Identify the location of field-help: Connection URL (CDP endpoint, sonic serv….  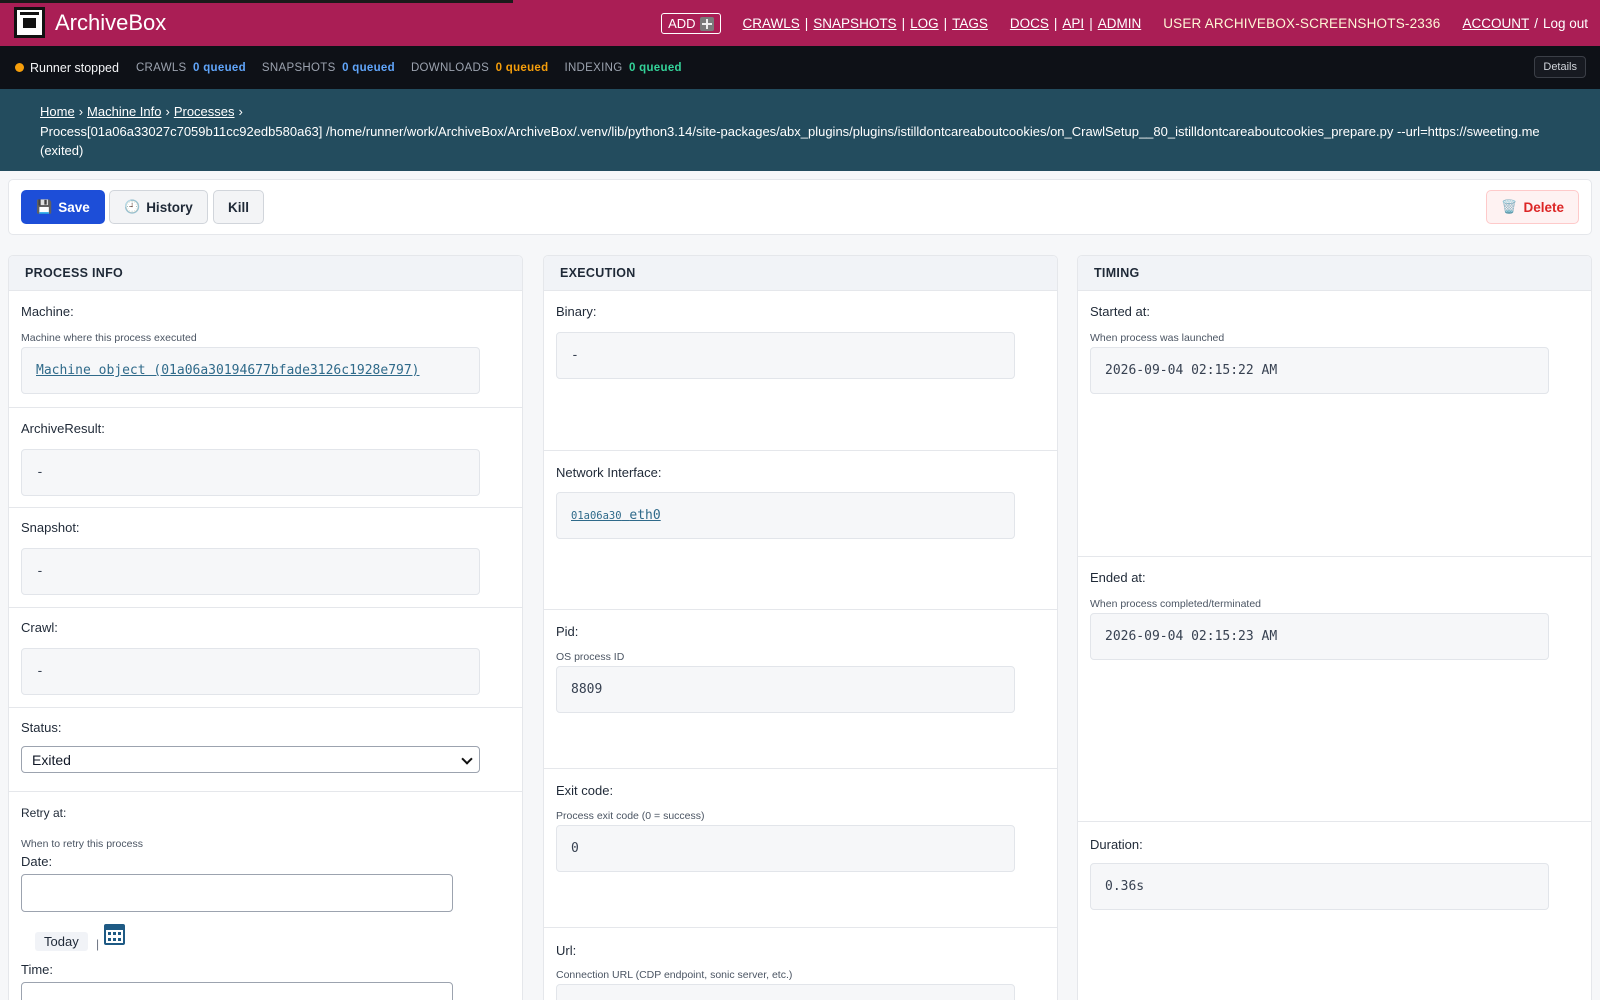
(674, 975).